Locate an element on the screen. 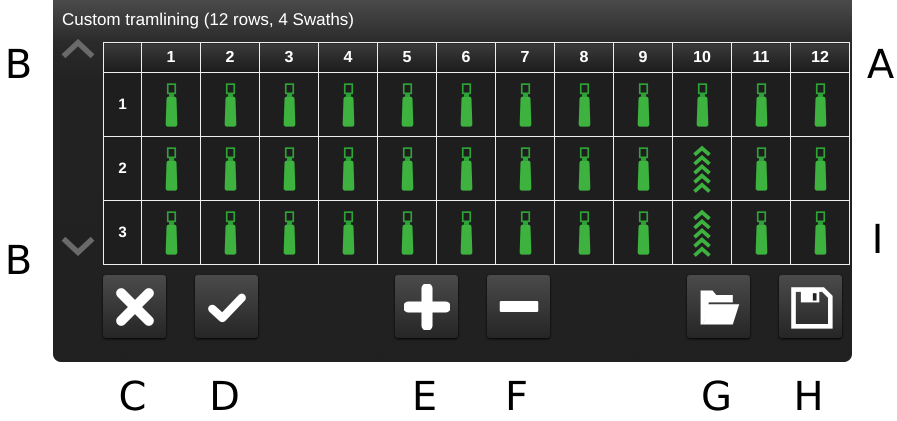 The height and width of the screenshot is (421, 897). annotation-letter: I is located at coordinates (878, 240).